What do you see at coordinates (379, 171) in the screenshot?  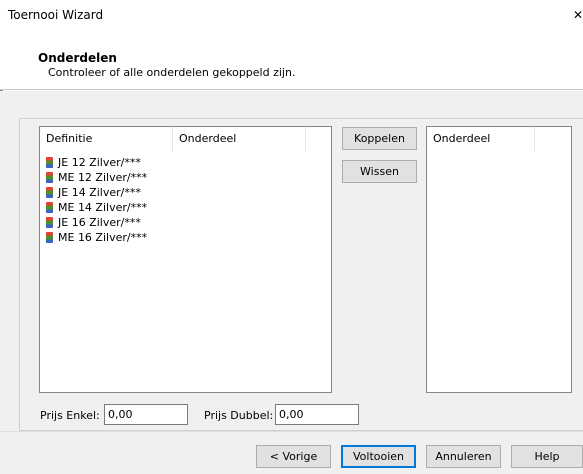 I see `wissen-button: Wissen` at bounding box center [379, 171].